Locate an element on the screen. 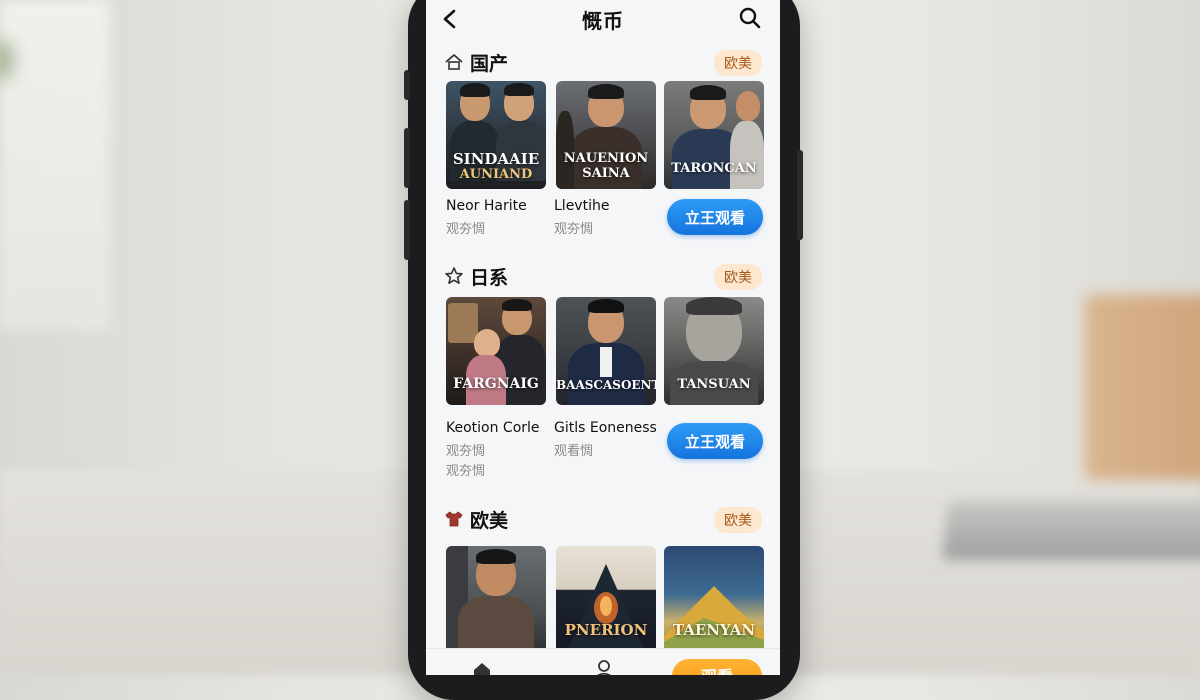  section-header: 国产 is located at coordinates (476, 62).